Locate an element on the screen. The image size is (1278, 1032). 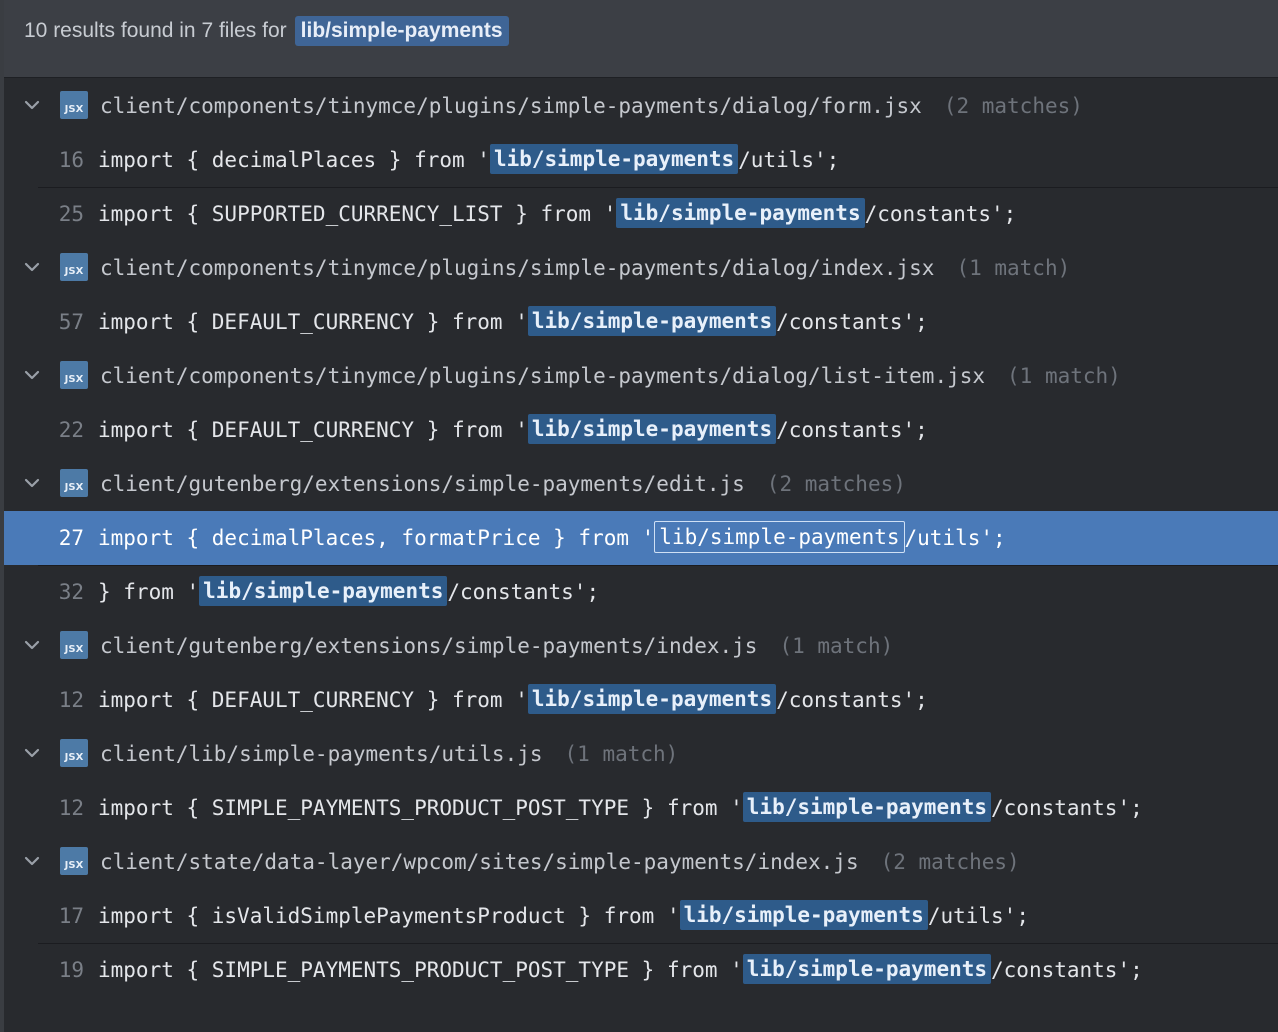
line-number: 25 is located at coordinates (71, 214).